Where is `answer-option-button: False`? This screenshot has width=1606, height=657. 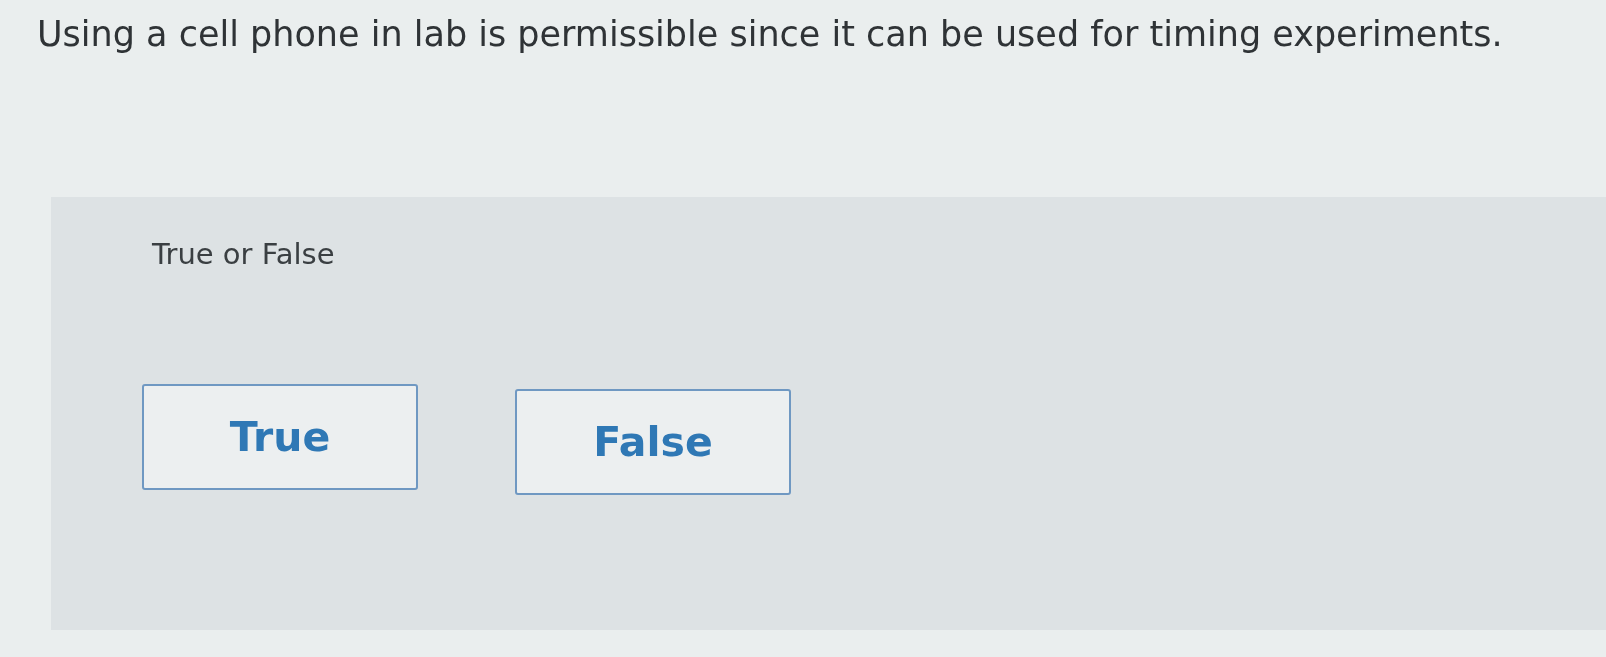 answer-option-button: False is located at coordinates (653, 442).